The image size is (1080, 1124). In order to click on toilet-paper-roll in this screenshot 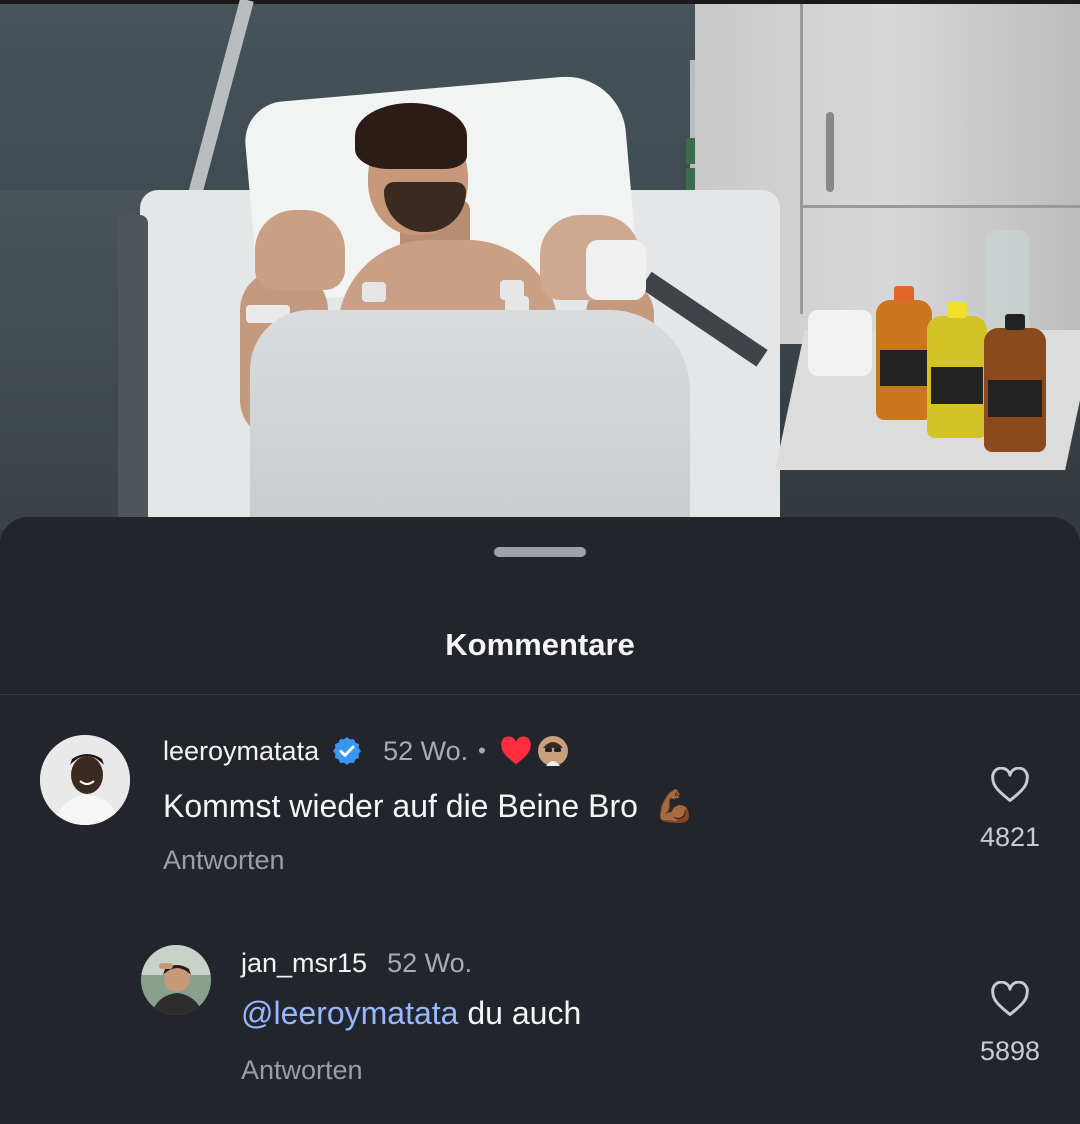, I will do `click(840, 343)`.